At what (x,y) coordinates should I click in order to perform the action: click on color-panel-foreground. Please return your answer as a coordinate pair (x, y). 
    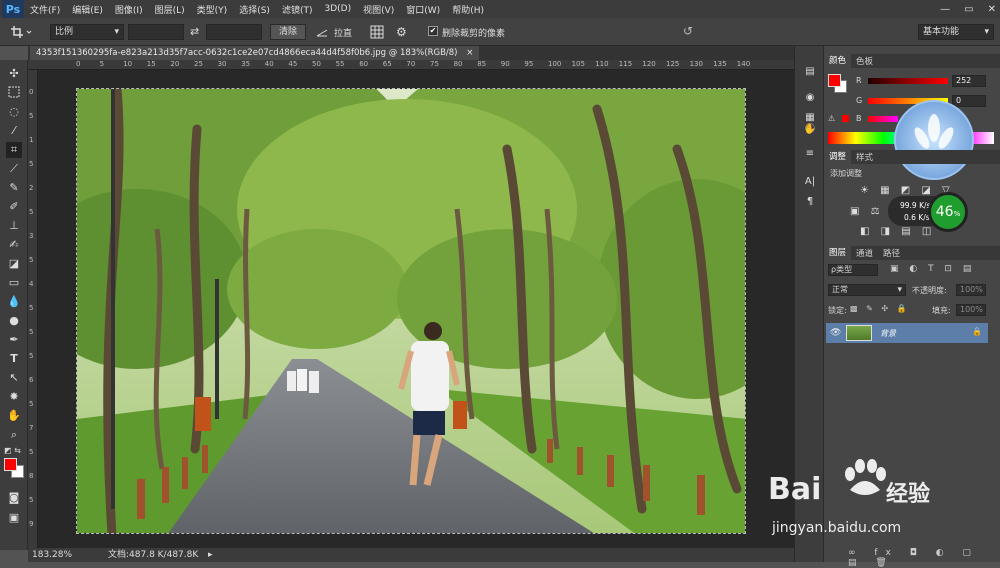
    Looking at the image, I should click on (834, 80).